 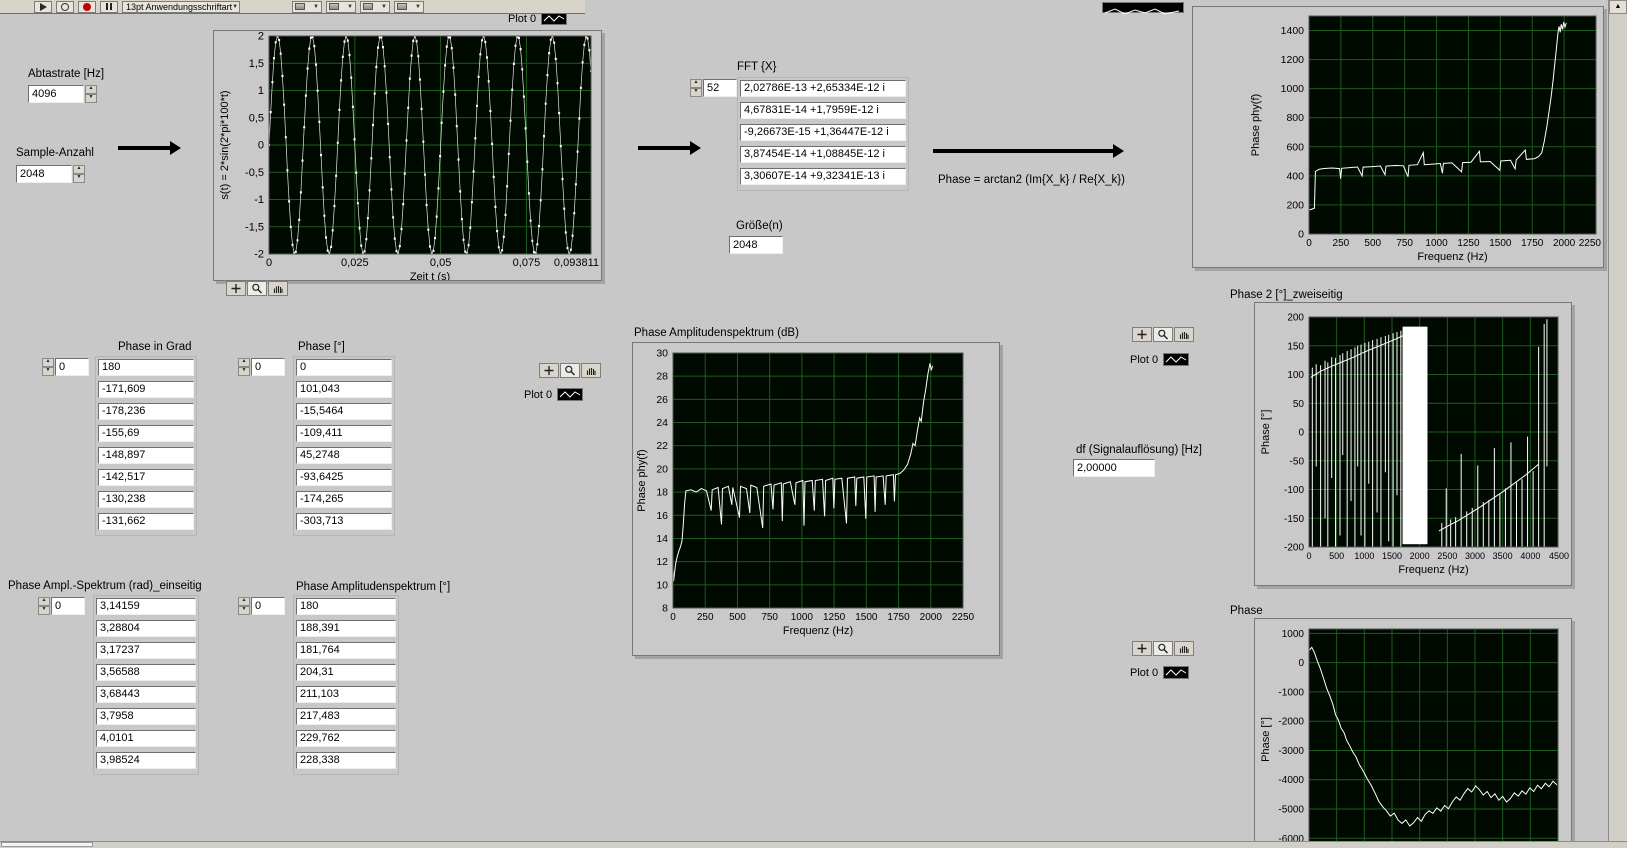 I want to click on horizontal-scrollbar-thumb, so click(x=47, y=844).